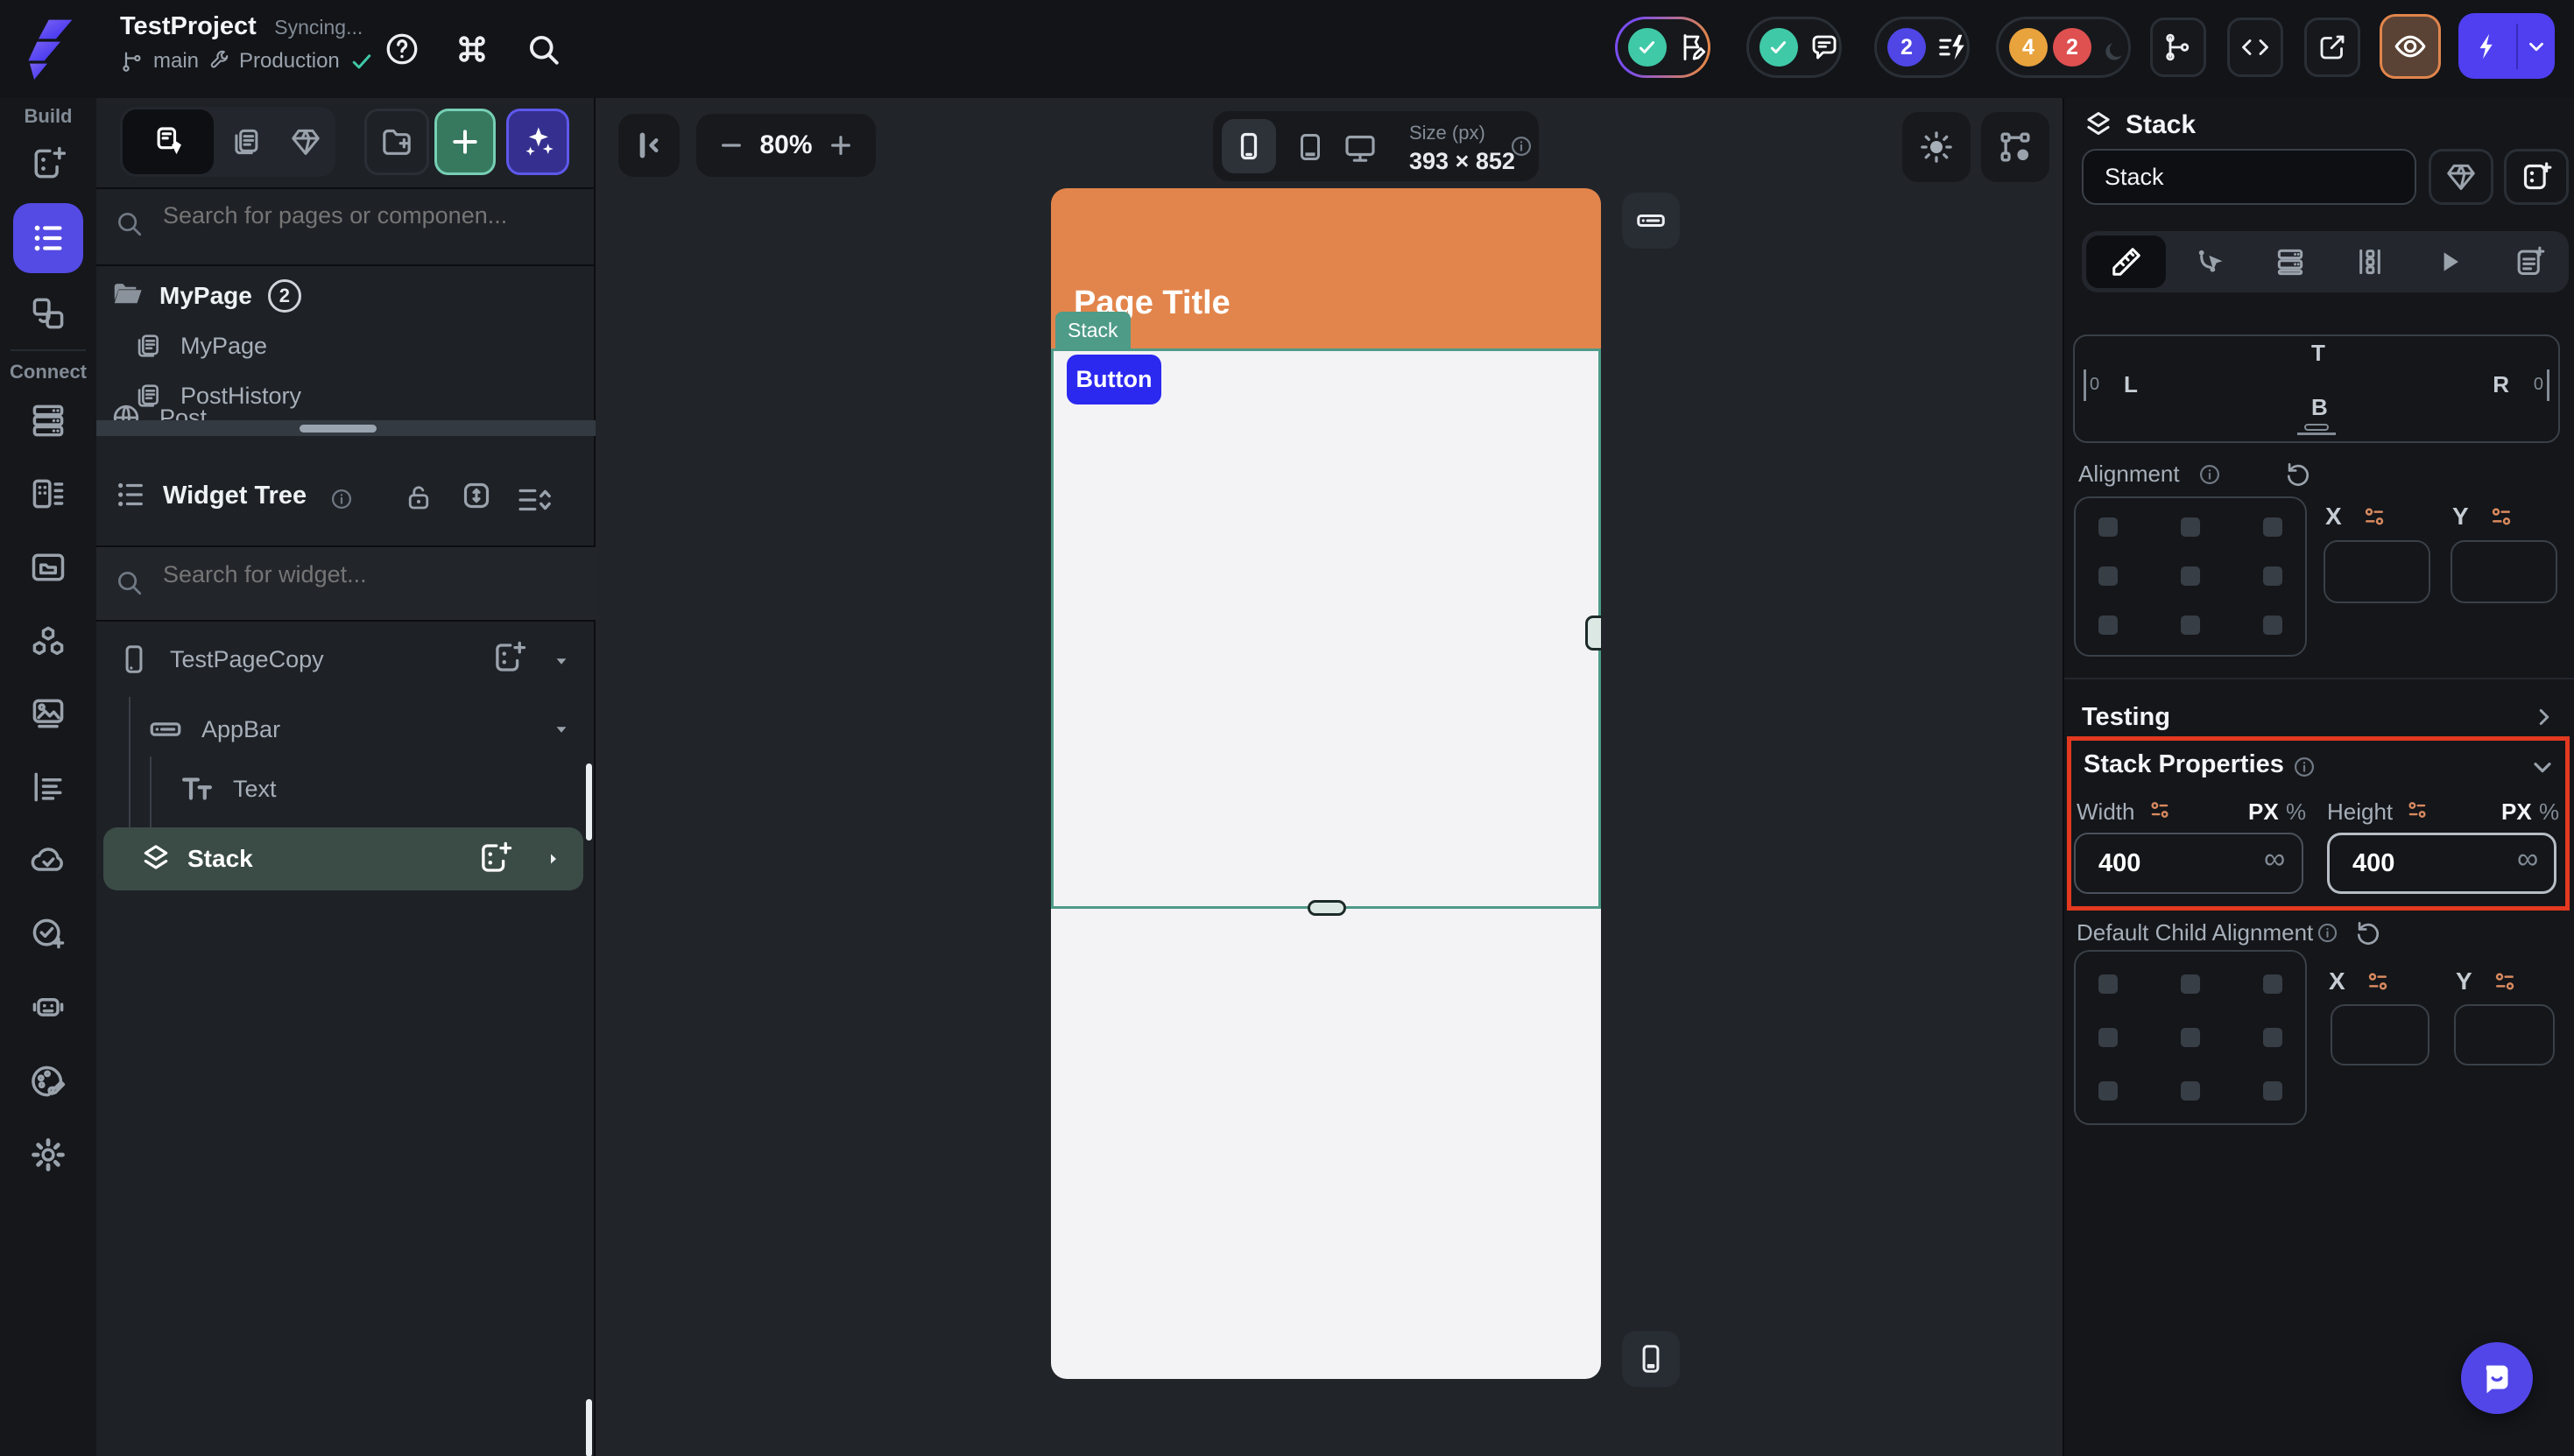  What do you see at coordinates (509, 657) in the screenshot?
I see `root-add-widget-icon` at bounding box center [509, 657].